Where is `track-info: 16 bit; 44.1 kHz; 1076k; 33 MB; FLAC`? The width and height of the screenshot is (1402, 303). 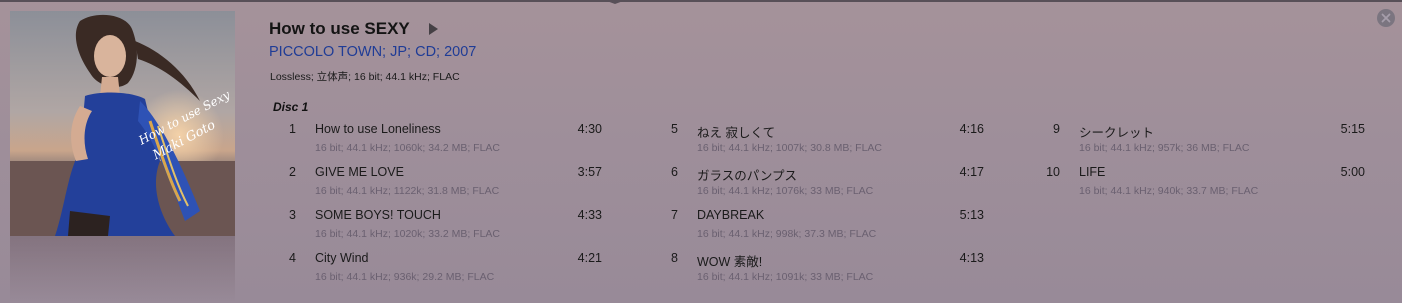 track-info: 16 bit; 44.1 kHz; 1076k; 33 MB; FLAC is located at coordinates (785, 191).